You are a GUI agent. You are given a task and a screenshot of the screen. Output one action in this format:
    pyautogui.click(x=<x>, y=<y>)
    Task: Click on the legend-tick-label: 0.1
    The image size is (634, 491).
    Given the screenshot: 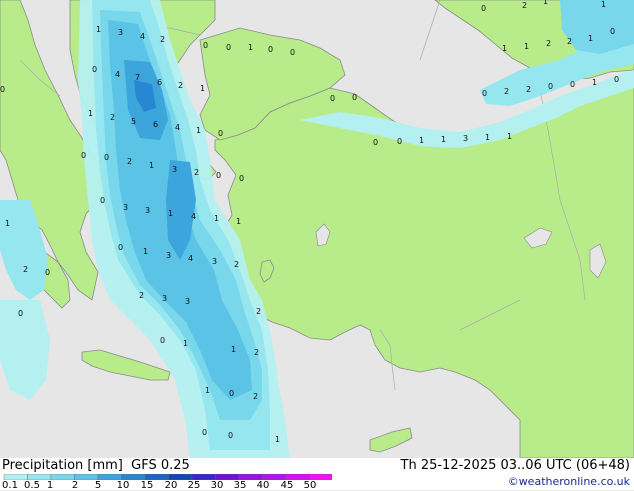 What is the action you would take?
    pyautogui.click(x=10, y=485)
    